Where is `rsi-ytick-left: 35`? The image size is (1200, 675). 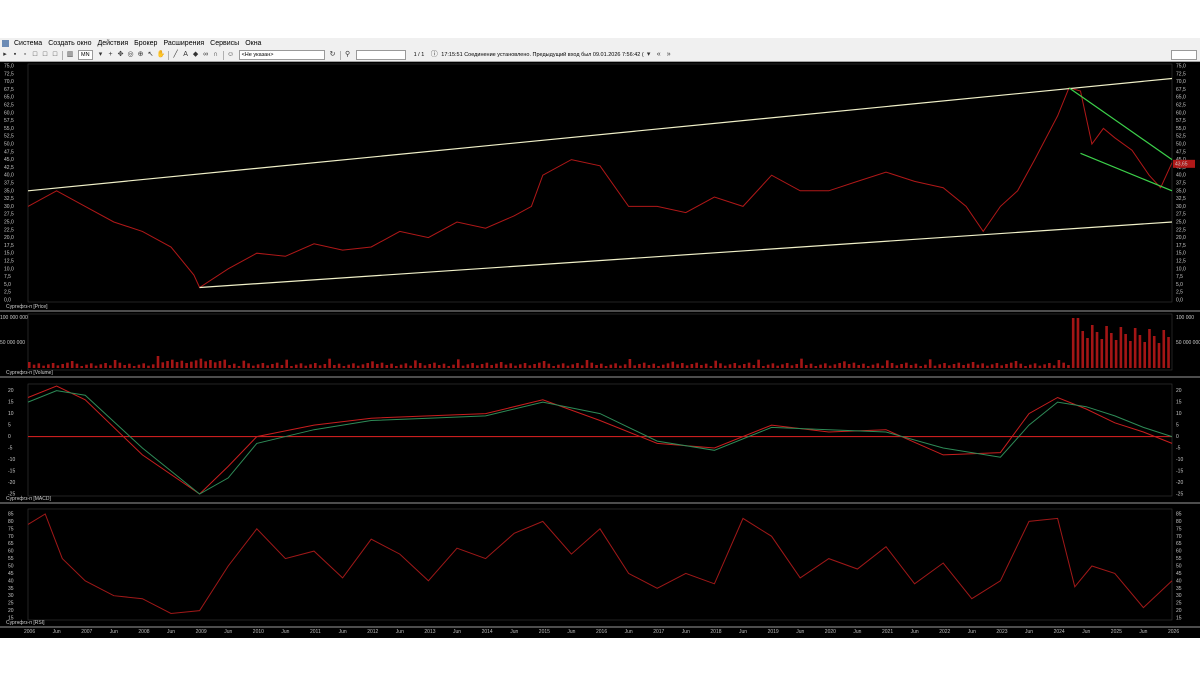 rsi-ytick-left: 35 is located at coordinates (11, 589).